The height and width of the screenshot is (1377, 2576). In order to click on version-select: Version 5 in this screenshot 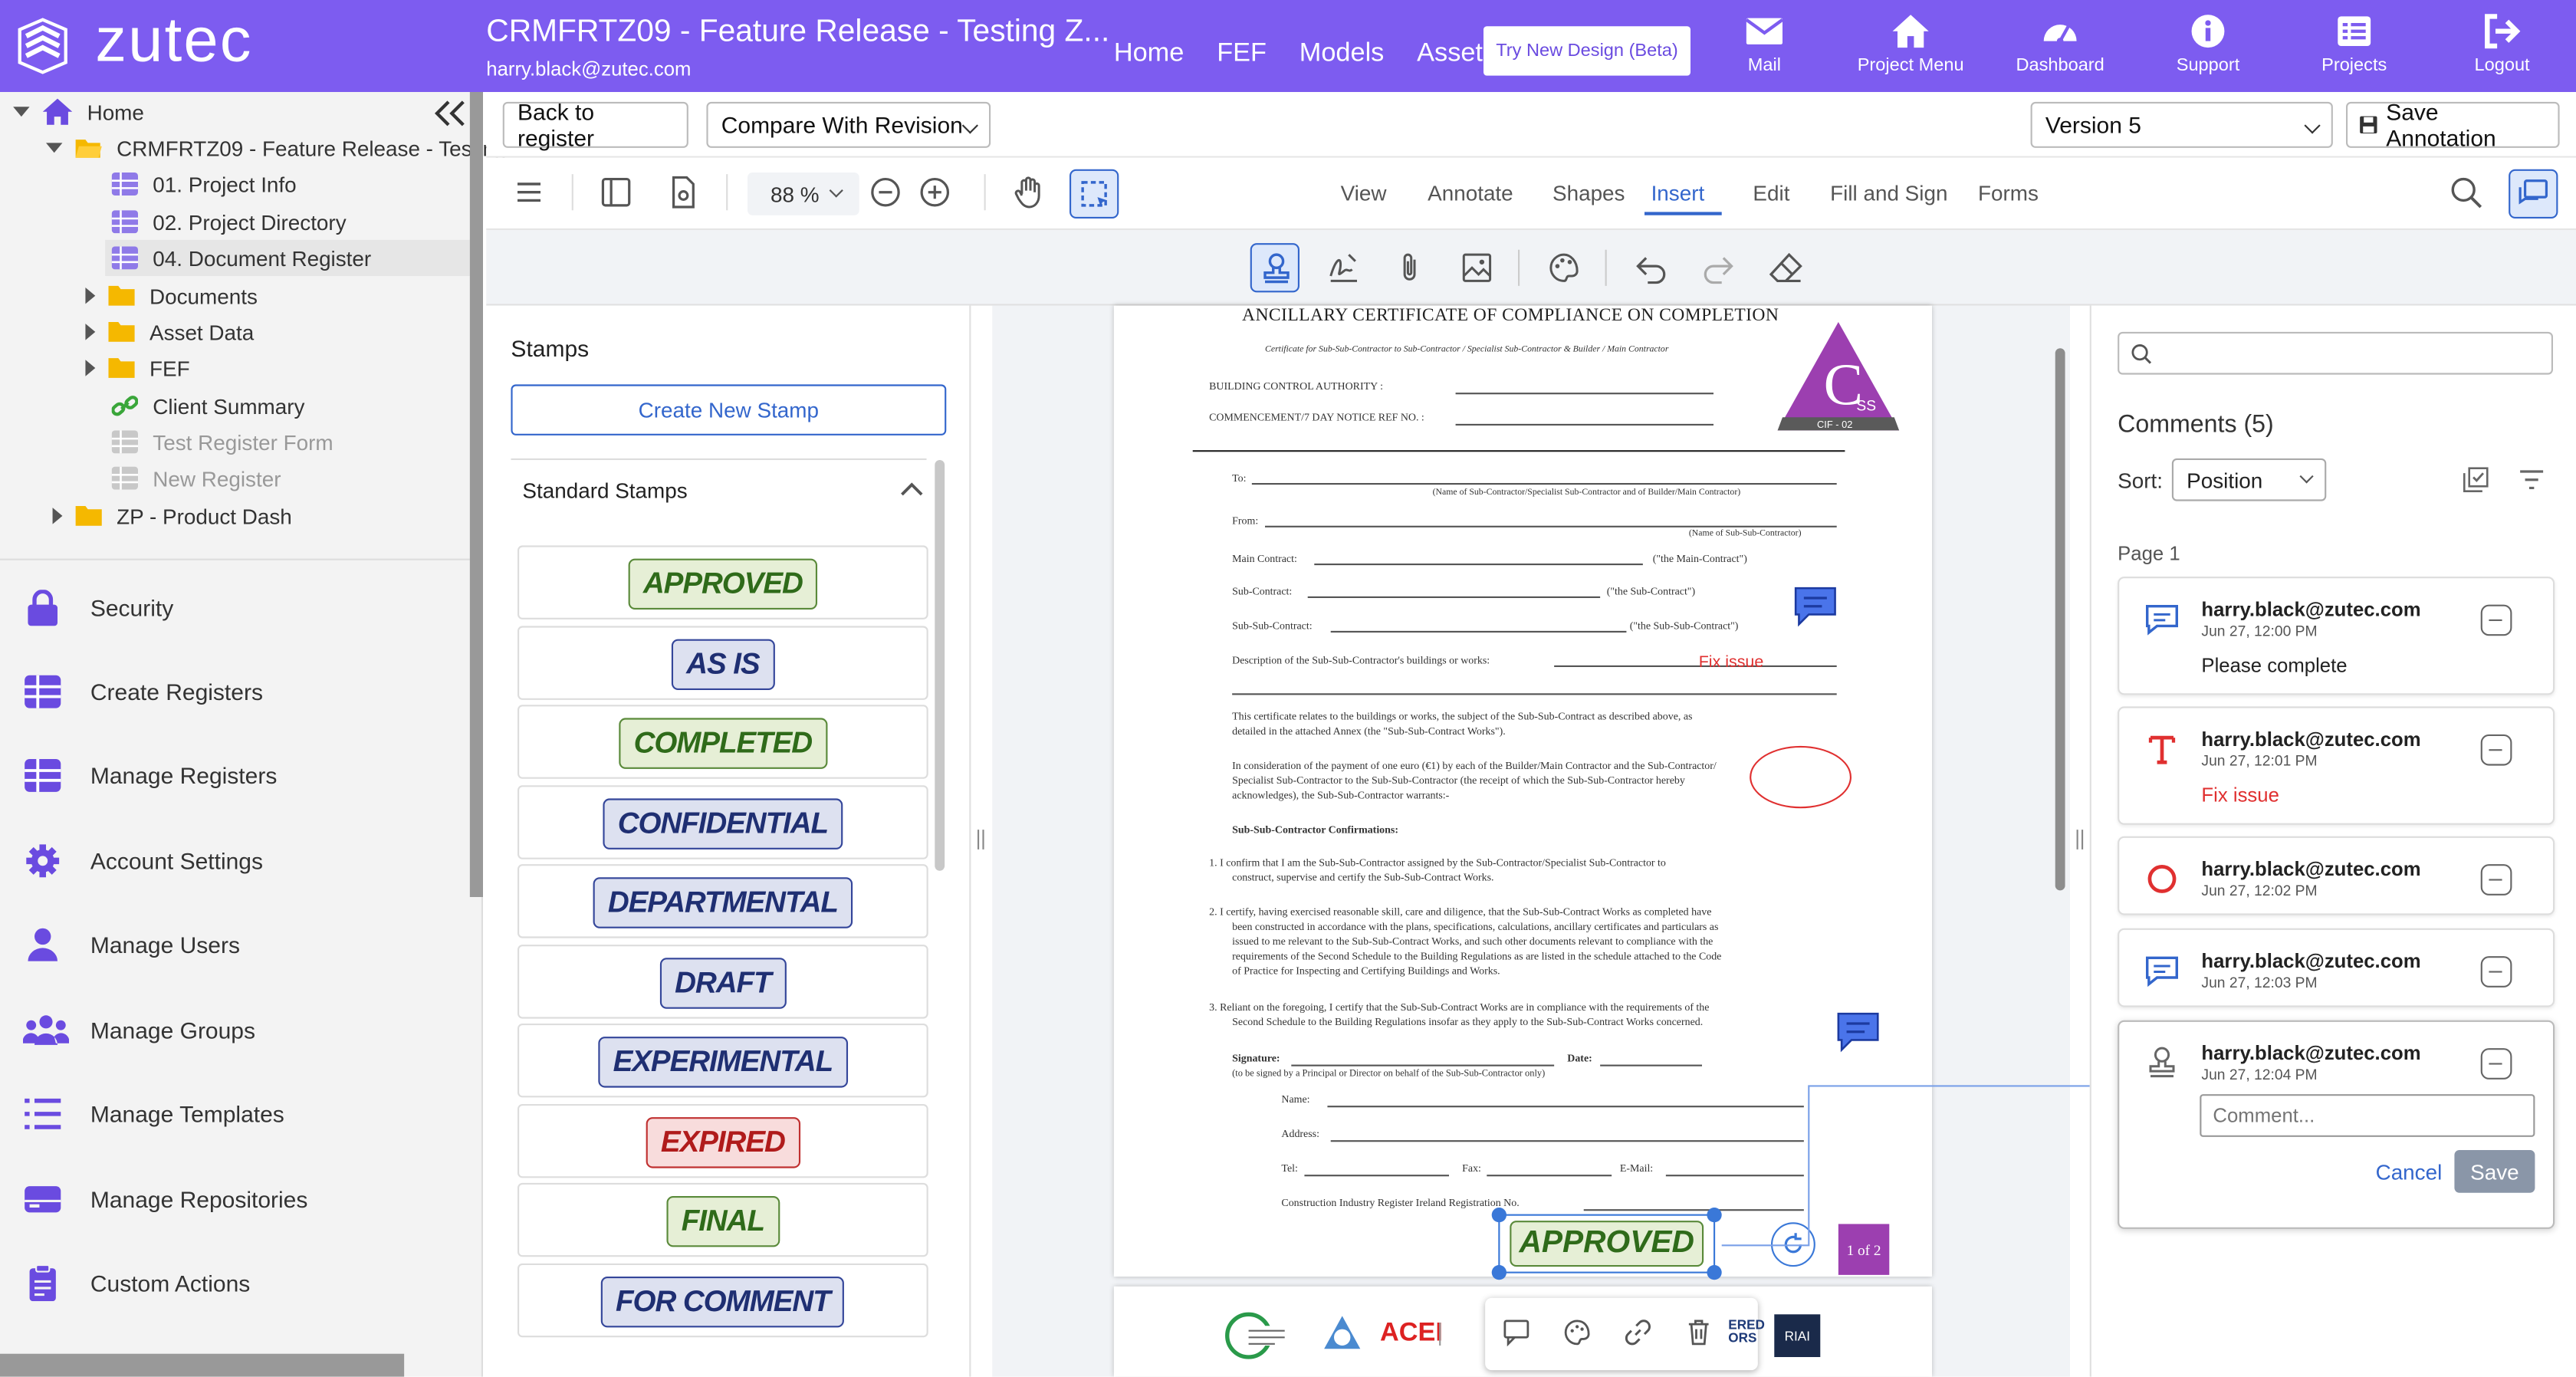, I will do `click(2181, 124)`.